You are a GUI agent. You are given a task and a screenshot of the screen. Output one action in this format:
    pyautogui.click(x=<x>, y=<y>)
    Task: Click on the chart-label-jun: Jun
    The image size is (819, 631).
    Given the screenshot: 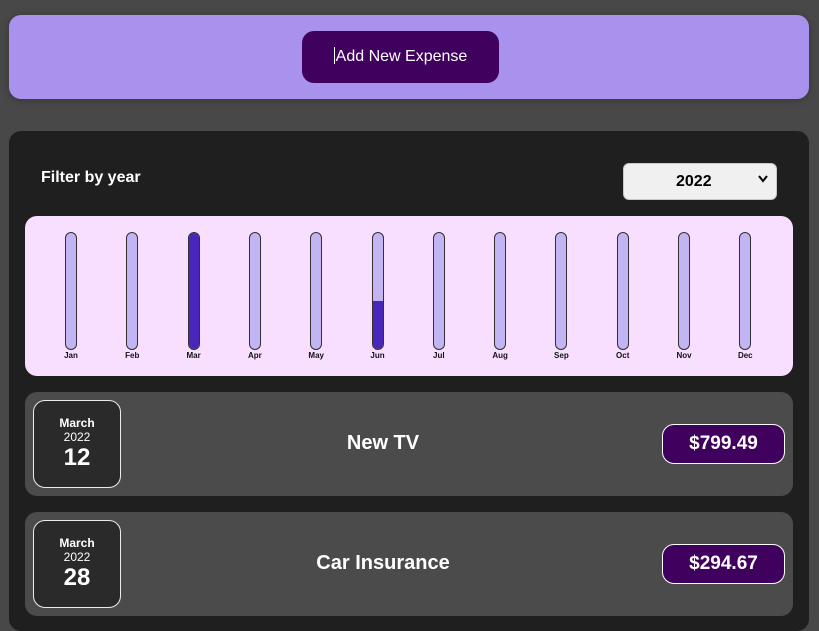 What is the action you would take?
    pyautogui.click(x=377, y=355)
    